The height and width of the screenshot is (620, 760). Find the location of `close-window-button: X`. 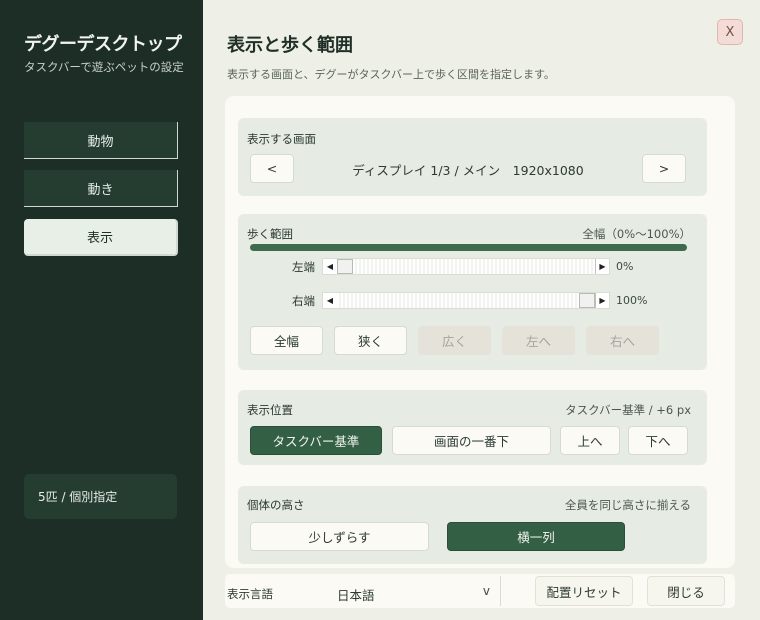

close-window-button: X is located at coordinates (730, 32).